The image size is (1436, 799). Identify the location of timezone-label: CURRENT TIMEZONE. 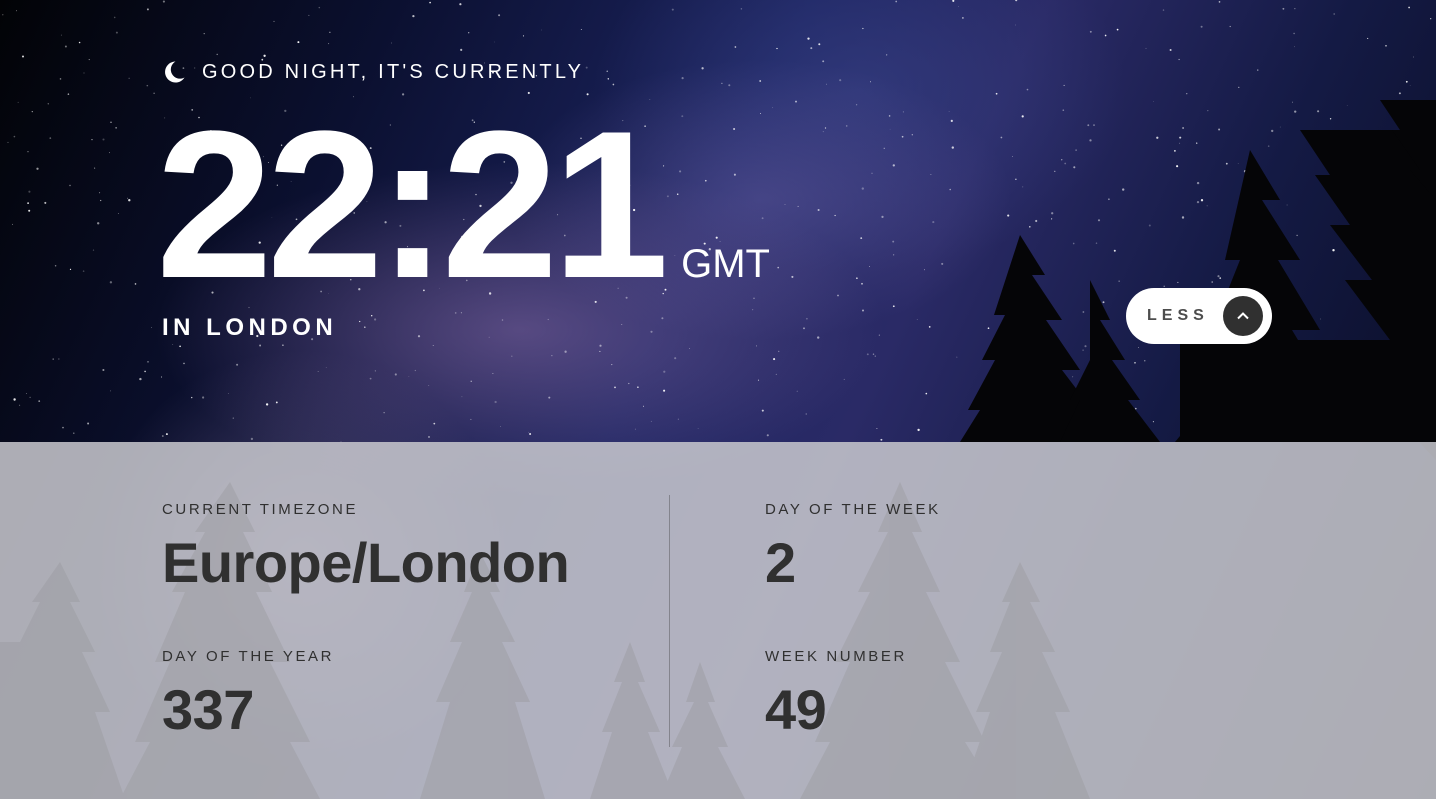
(260, 509).